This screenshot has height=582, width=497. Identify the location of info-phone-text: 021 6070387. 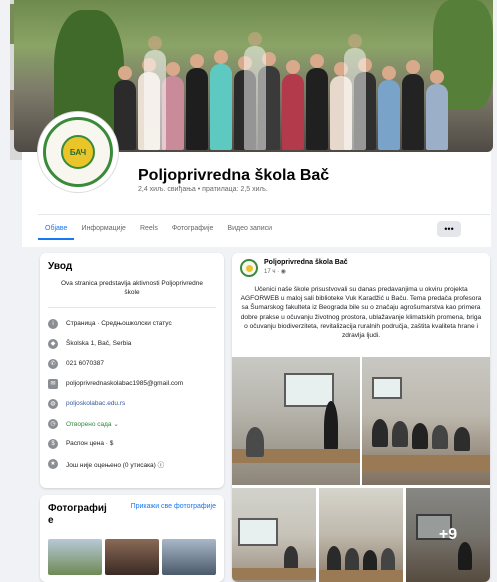
(85, 364).